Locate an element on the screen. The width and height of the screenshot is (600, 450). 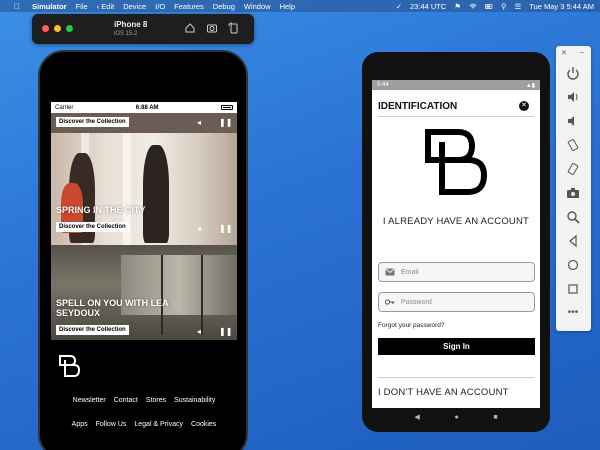
close-window-button is located at coordinates (45, 28).